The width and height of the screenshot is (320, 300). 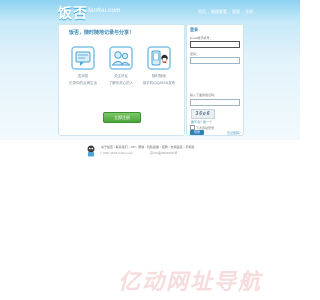 I want to click on captcha-image: 36e6, so click(x=203, y=114).